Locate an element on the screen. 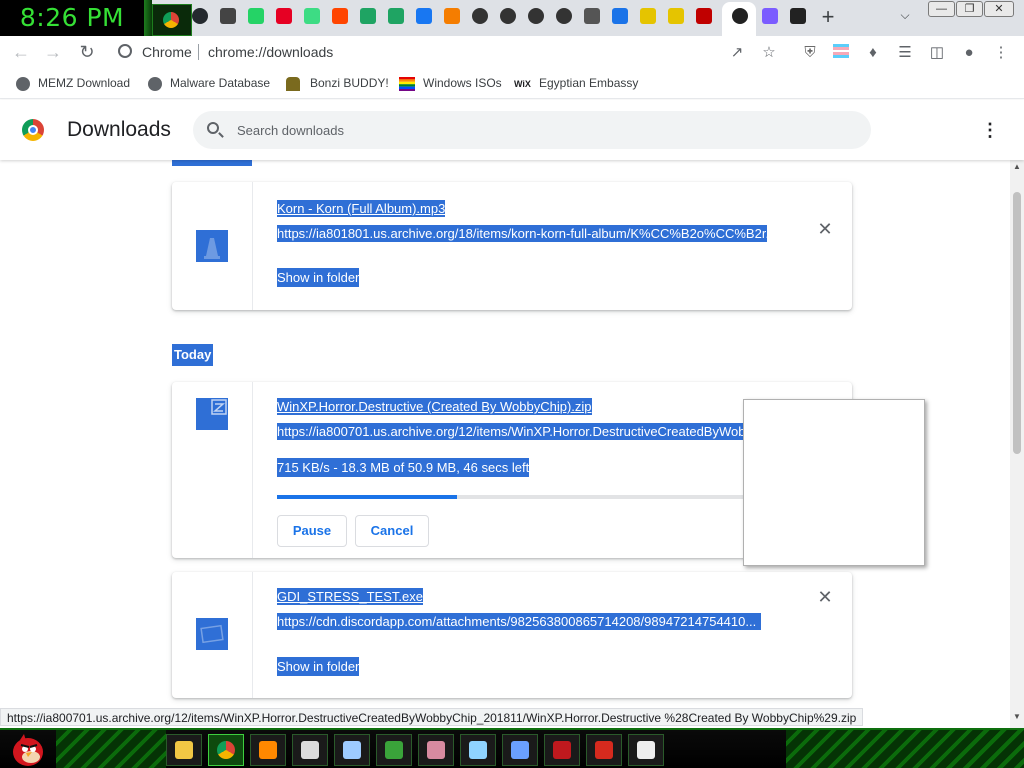 Image resolution: width=1024 pixels, height=768 pixels. taskbar-item-pdf is located at coordinates (604, 750).